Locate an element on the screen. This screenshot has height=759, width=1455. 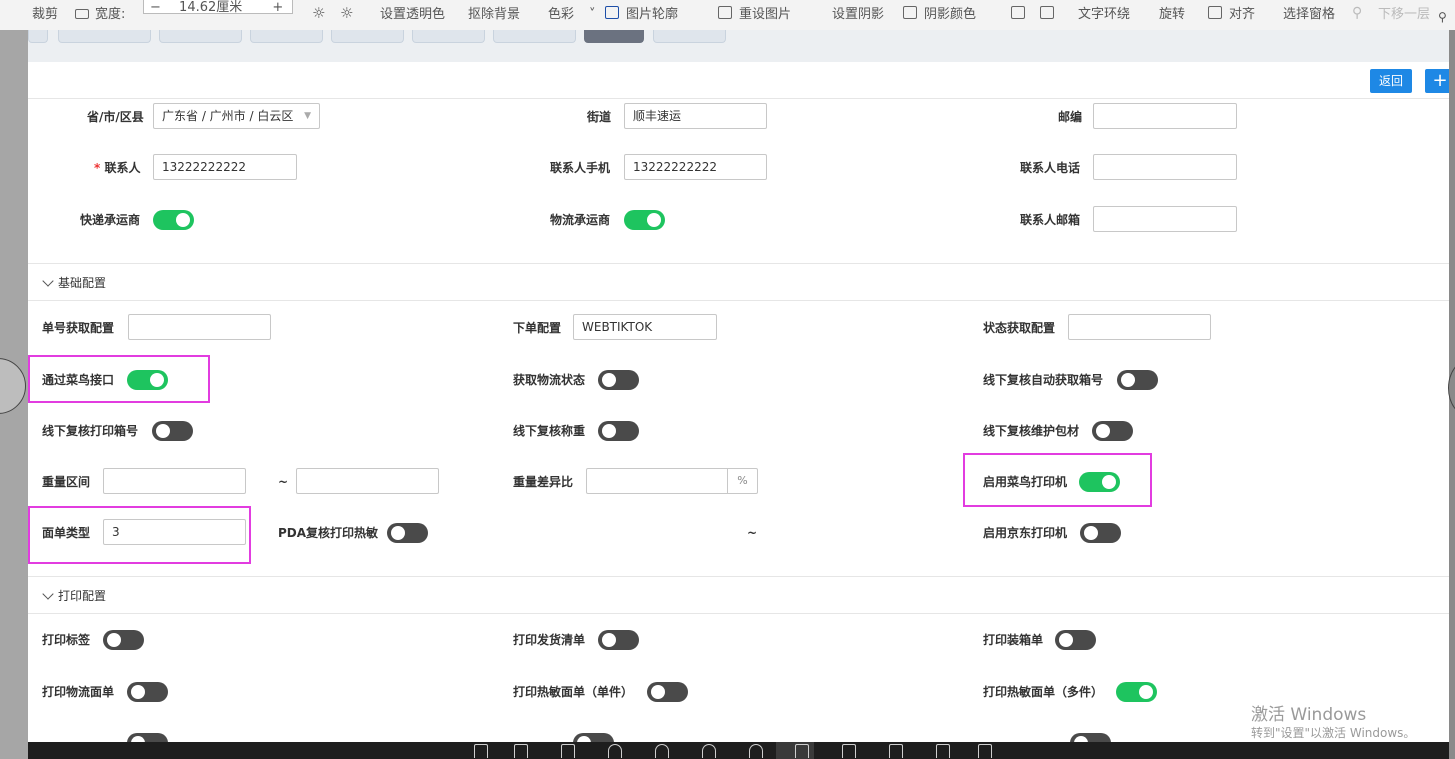
set-transparent-button: 设置透明色 is located at coordinates (412, 15).